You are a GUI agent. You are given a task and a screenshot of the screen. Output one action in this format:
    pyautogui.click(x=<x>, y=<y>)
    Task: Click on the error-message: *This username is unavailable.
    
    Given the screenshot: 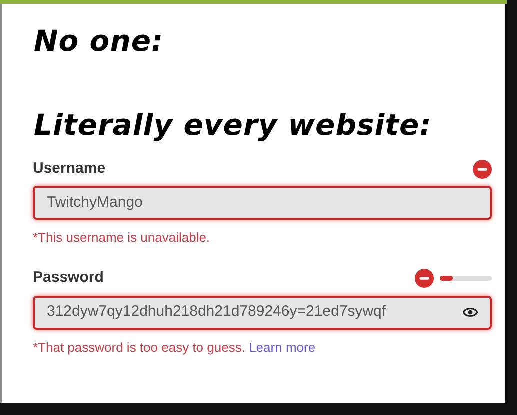 What is the action you would take?
    pyautogui.click(x=122, y=238)
    